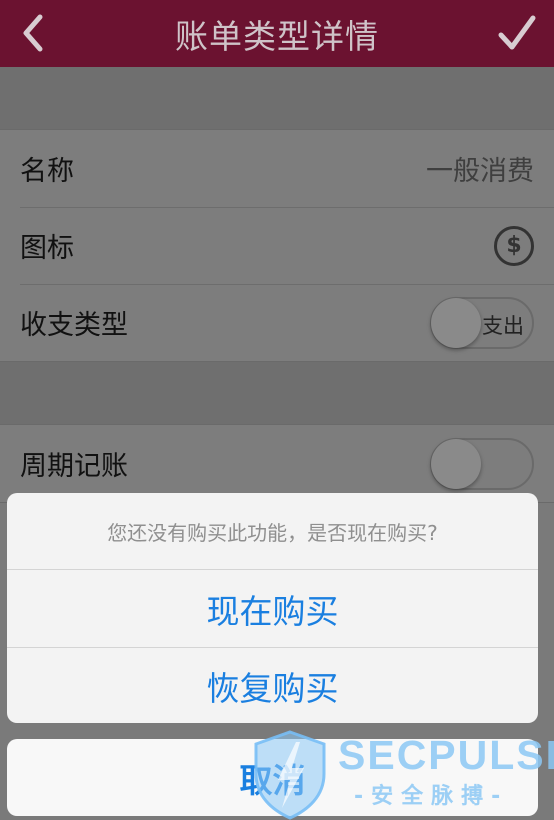 The height and width of the screenshot is (820, 554). Describe the element at coordinates (277, 322) in the screenshot. I see `type-row: 收支类型 支出` at that location.